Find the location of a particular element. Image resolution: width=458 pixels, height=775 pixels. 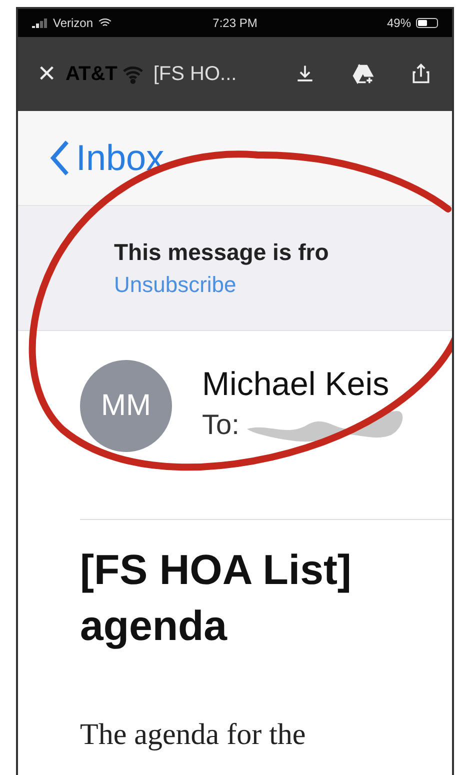

drive-button is located at coordinates (363, 74).